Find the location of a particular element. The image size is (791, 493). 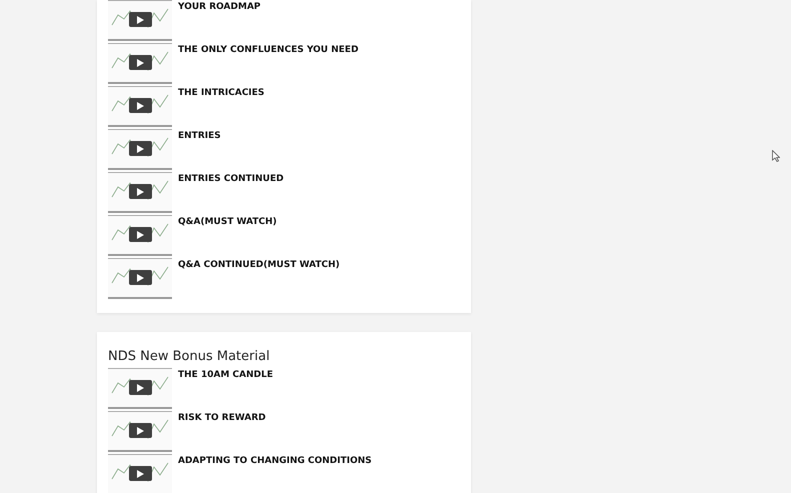

lesson-title: Q&A CONTINUED(MUST WATCH) is located at coordinates (259, 264).